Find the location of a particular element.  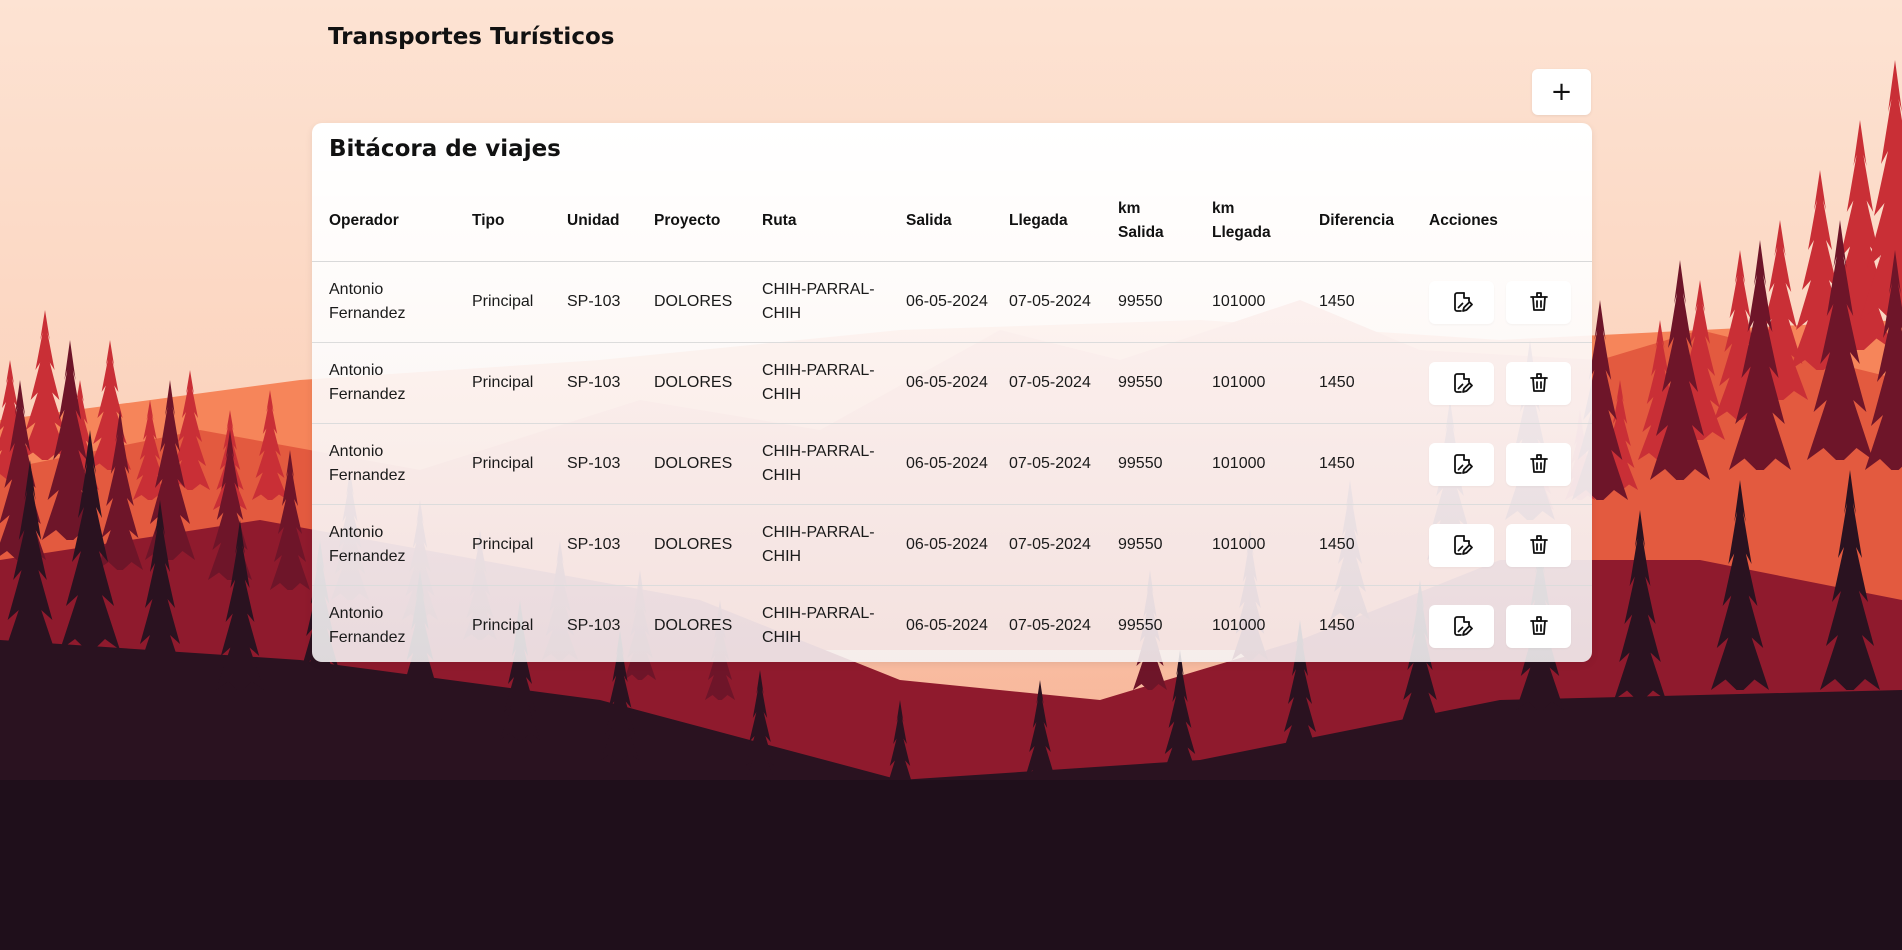

col-header-km-llegada: km Llegada is located at coordinates (1248, 221).